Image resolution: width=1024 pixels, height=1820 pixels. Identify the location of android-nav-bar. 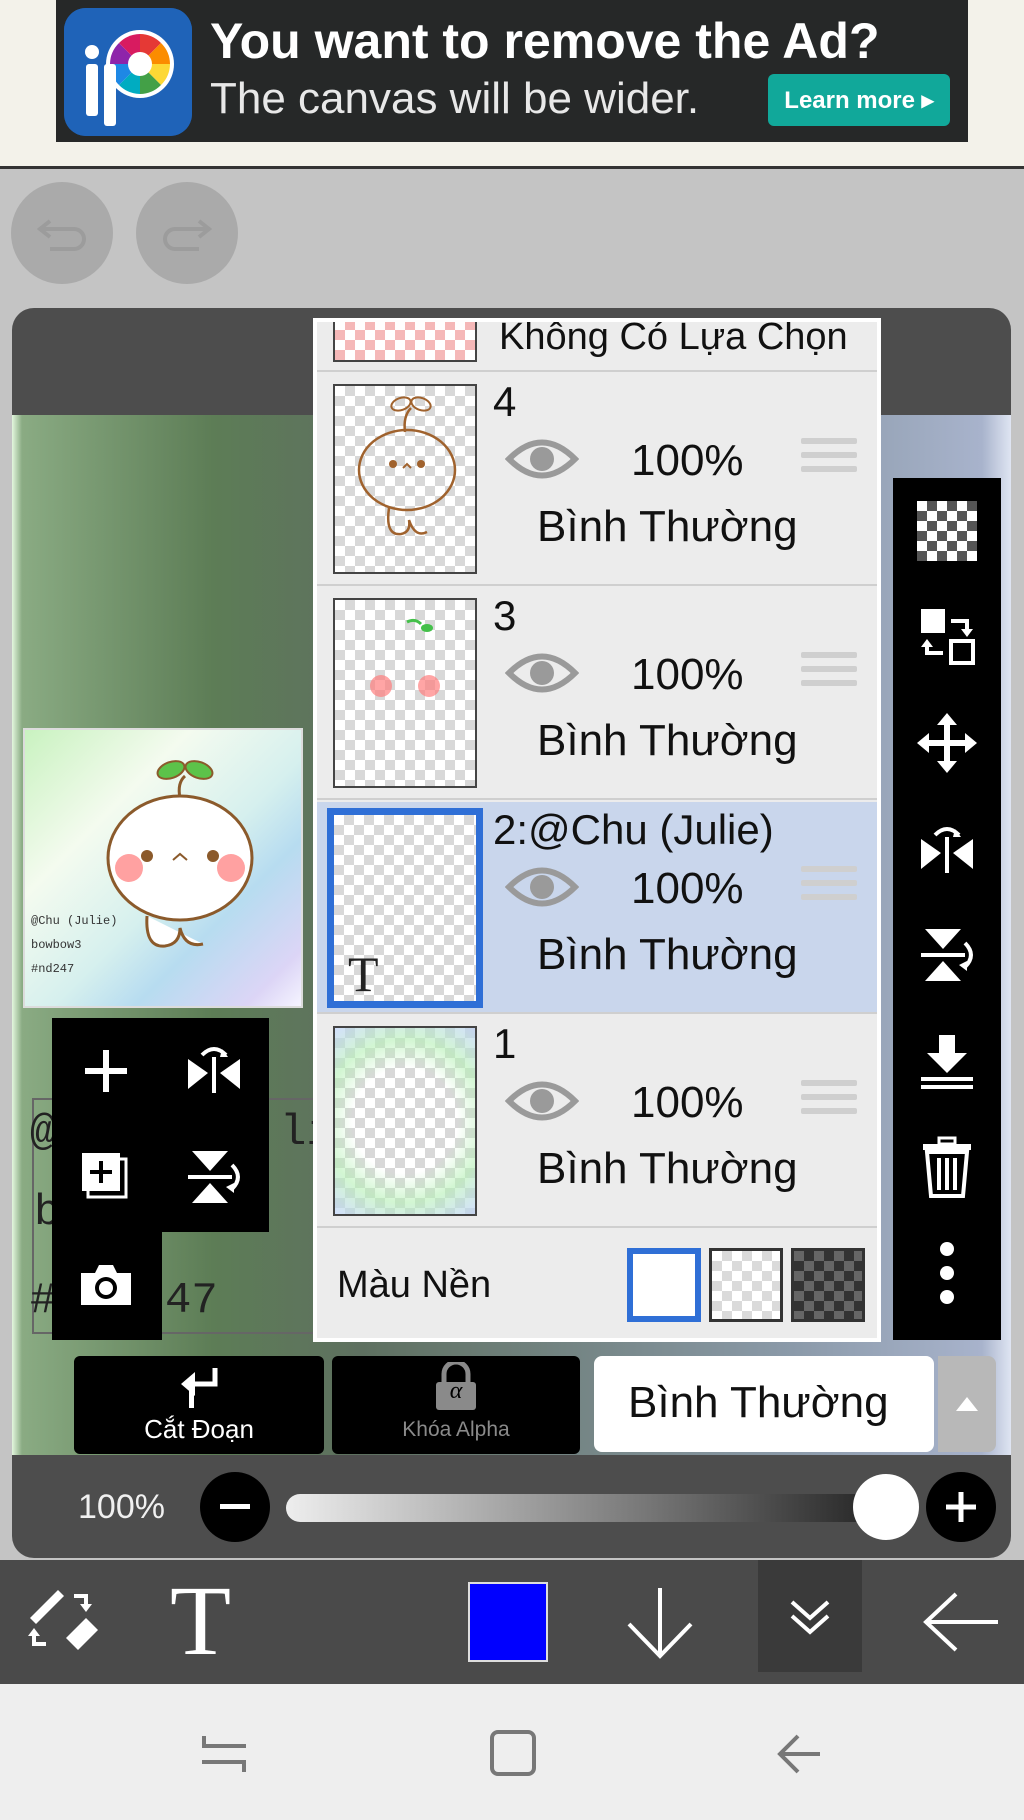
(512, 1752).